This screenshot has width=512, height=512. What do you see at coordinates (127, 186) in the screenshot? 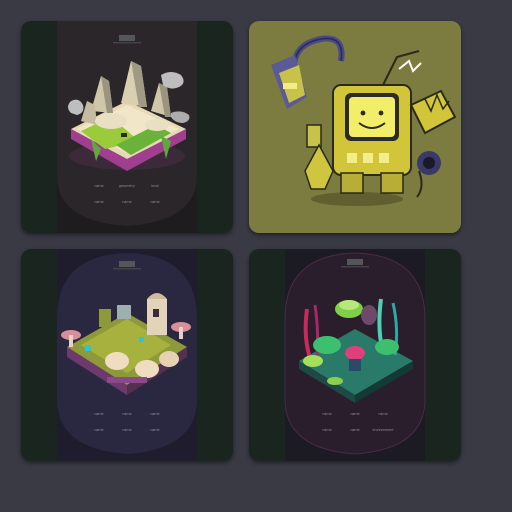
I see `caption-text: geometry` at bounding box center [127, 186].